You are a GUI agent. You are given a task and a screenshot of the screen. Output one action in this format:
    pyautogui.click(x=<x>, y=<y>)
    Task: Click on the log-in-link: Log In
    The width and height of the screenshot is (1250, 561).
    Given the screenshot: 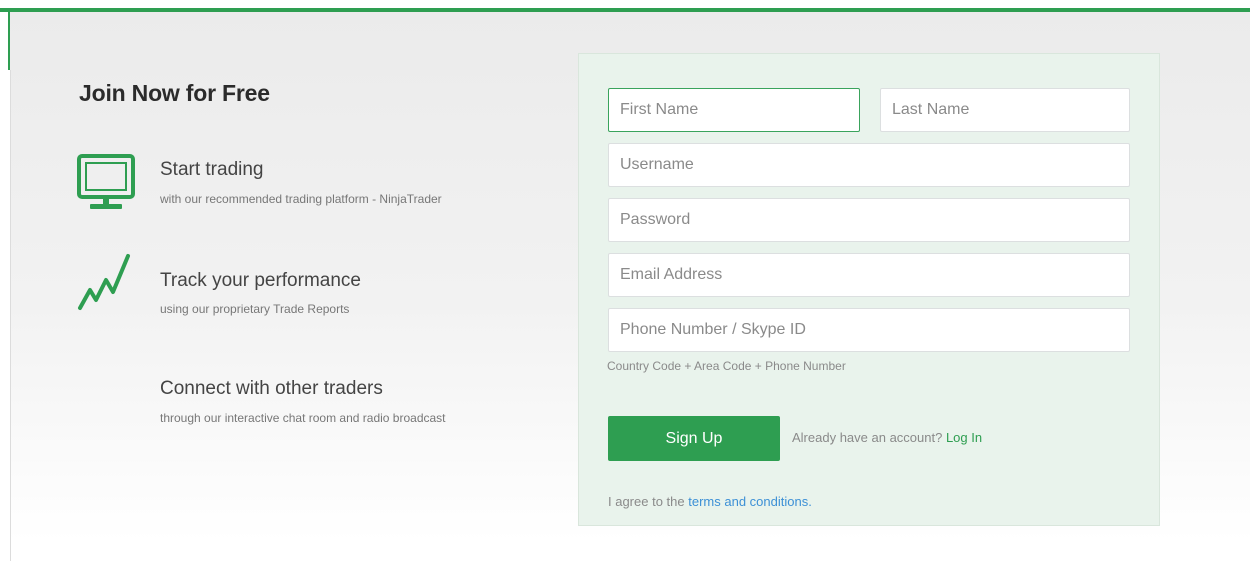 What is the action you would take?
    pyautogui.click(x=964, y=437)
    